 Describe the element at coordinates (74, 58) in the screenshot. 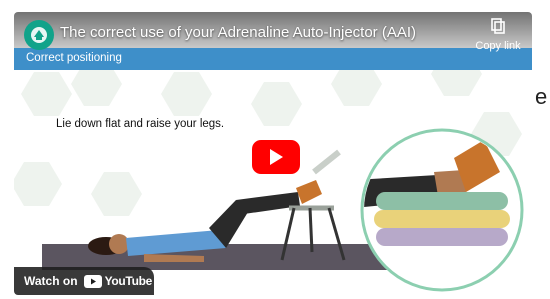

I see `section-label: Correct positioning` at that location.